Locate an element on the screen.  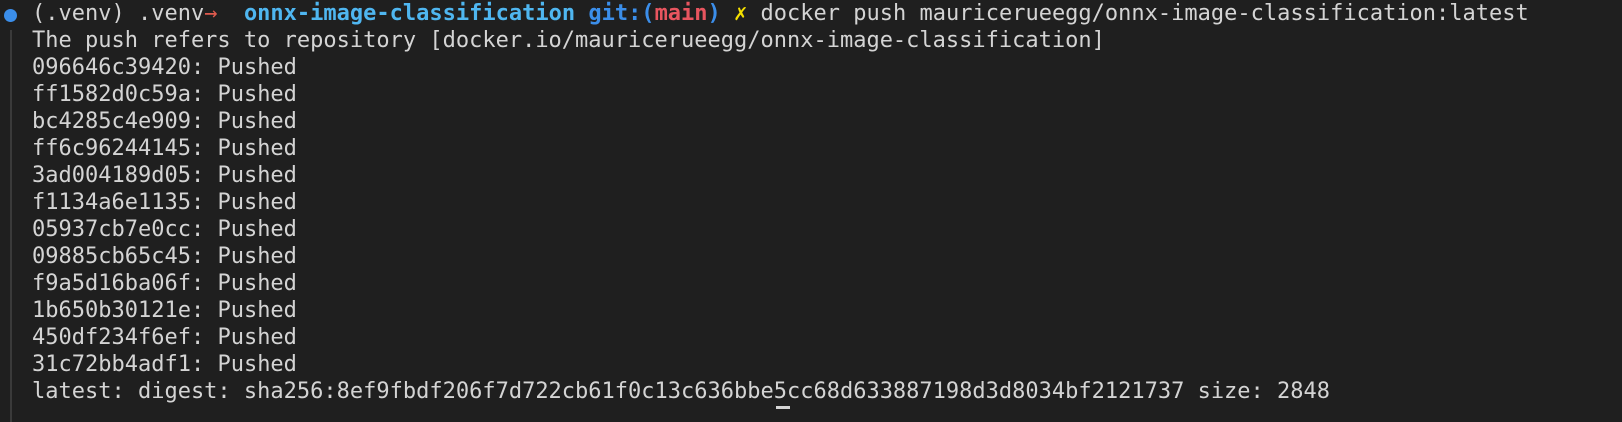
command-gutter is located at coordinates (11, 226).